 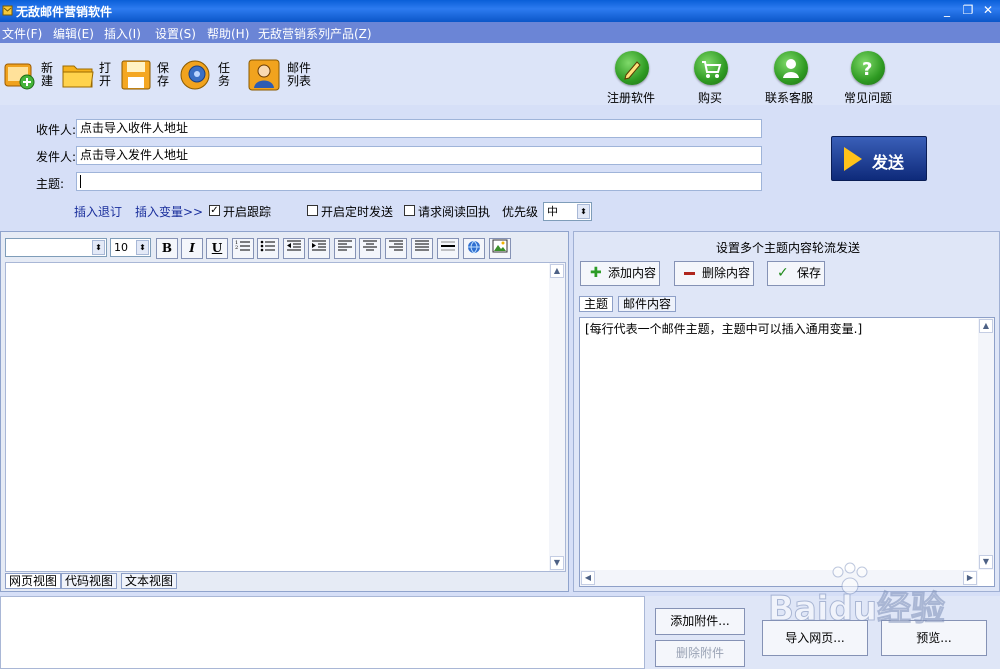 What do you see at coordinates (56, 130) in the screenshot?
I see `recipient-label: 收件人:` at bounding box center [56, 130].